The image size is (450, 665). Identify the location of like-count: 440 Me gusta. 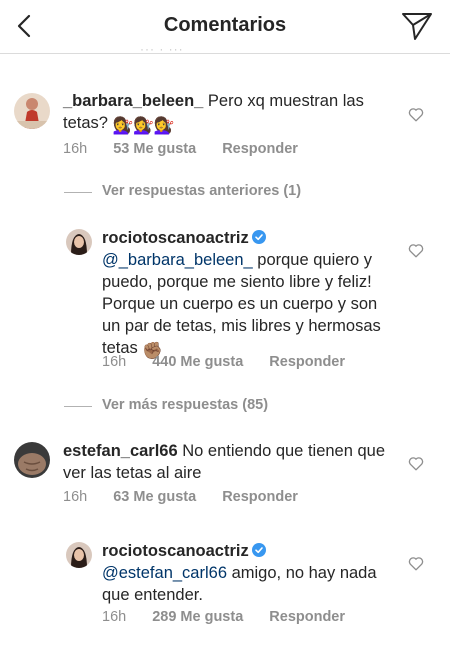
(197, 362).